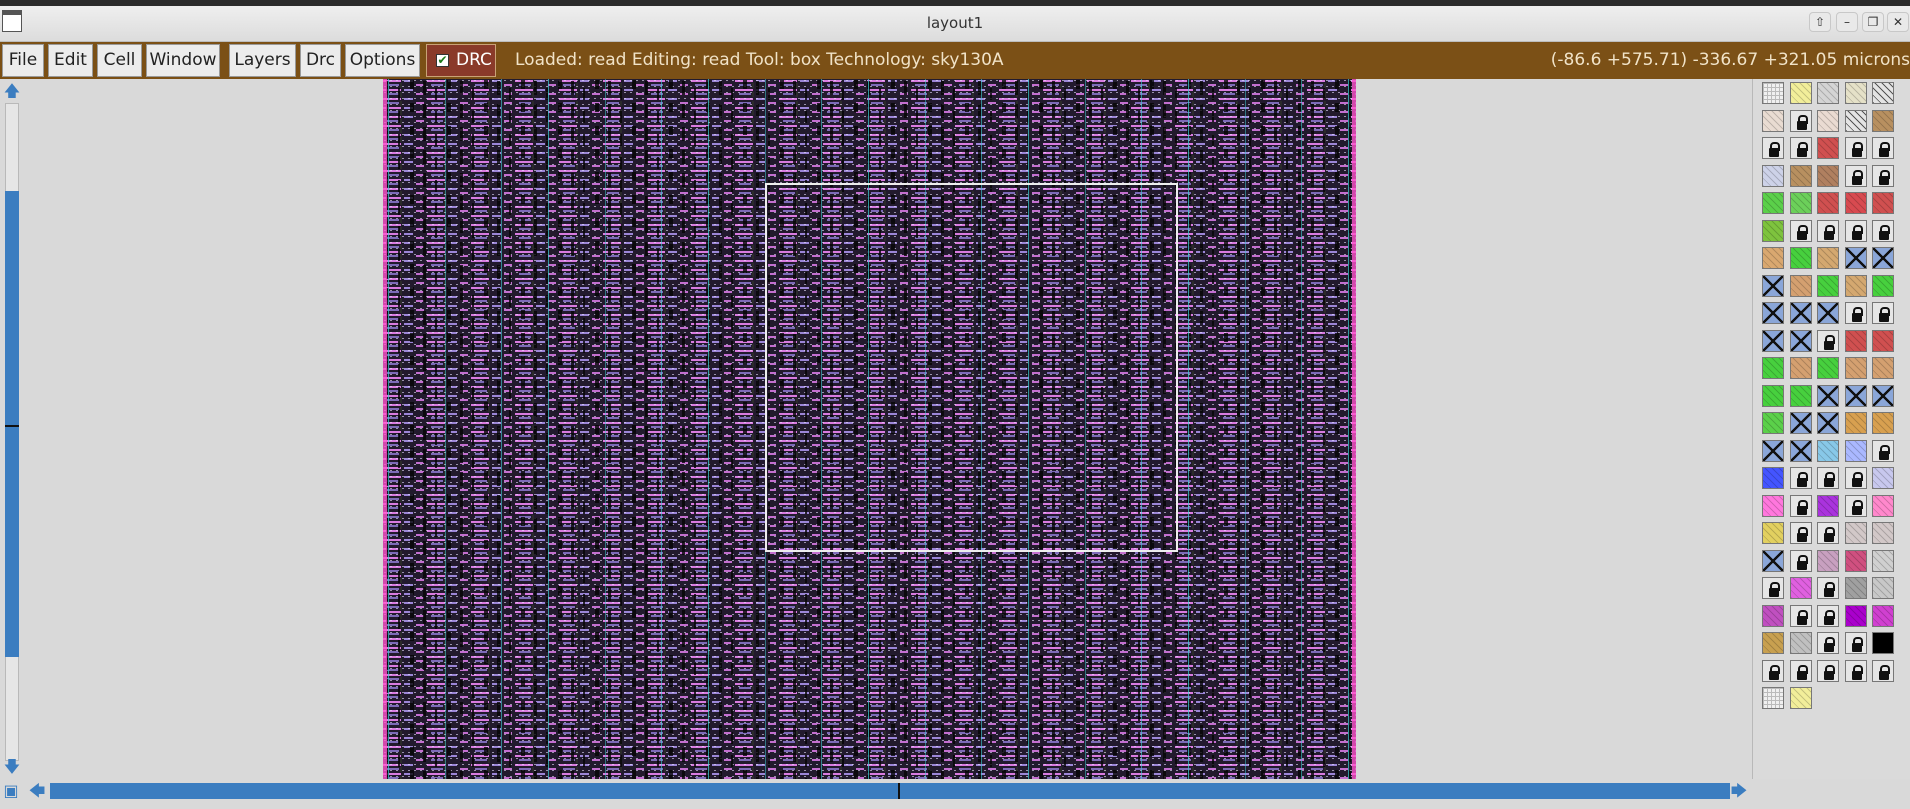 Image resolution: width=1910 pixels, height=809 pixels. I want to click on close-button: ✕, so click(1898, 22).